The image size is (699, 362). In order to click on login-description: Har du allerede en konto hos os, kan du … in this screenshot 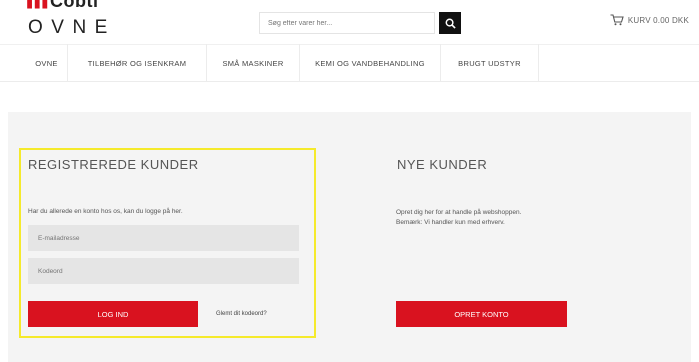, I will do `click(105, 211)`.